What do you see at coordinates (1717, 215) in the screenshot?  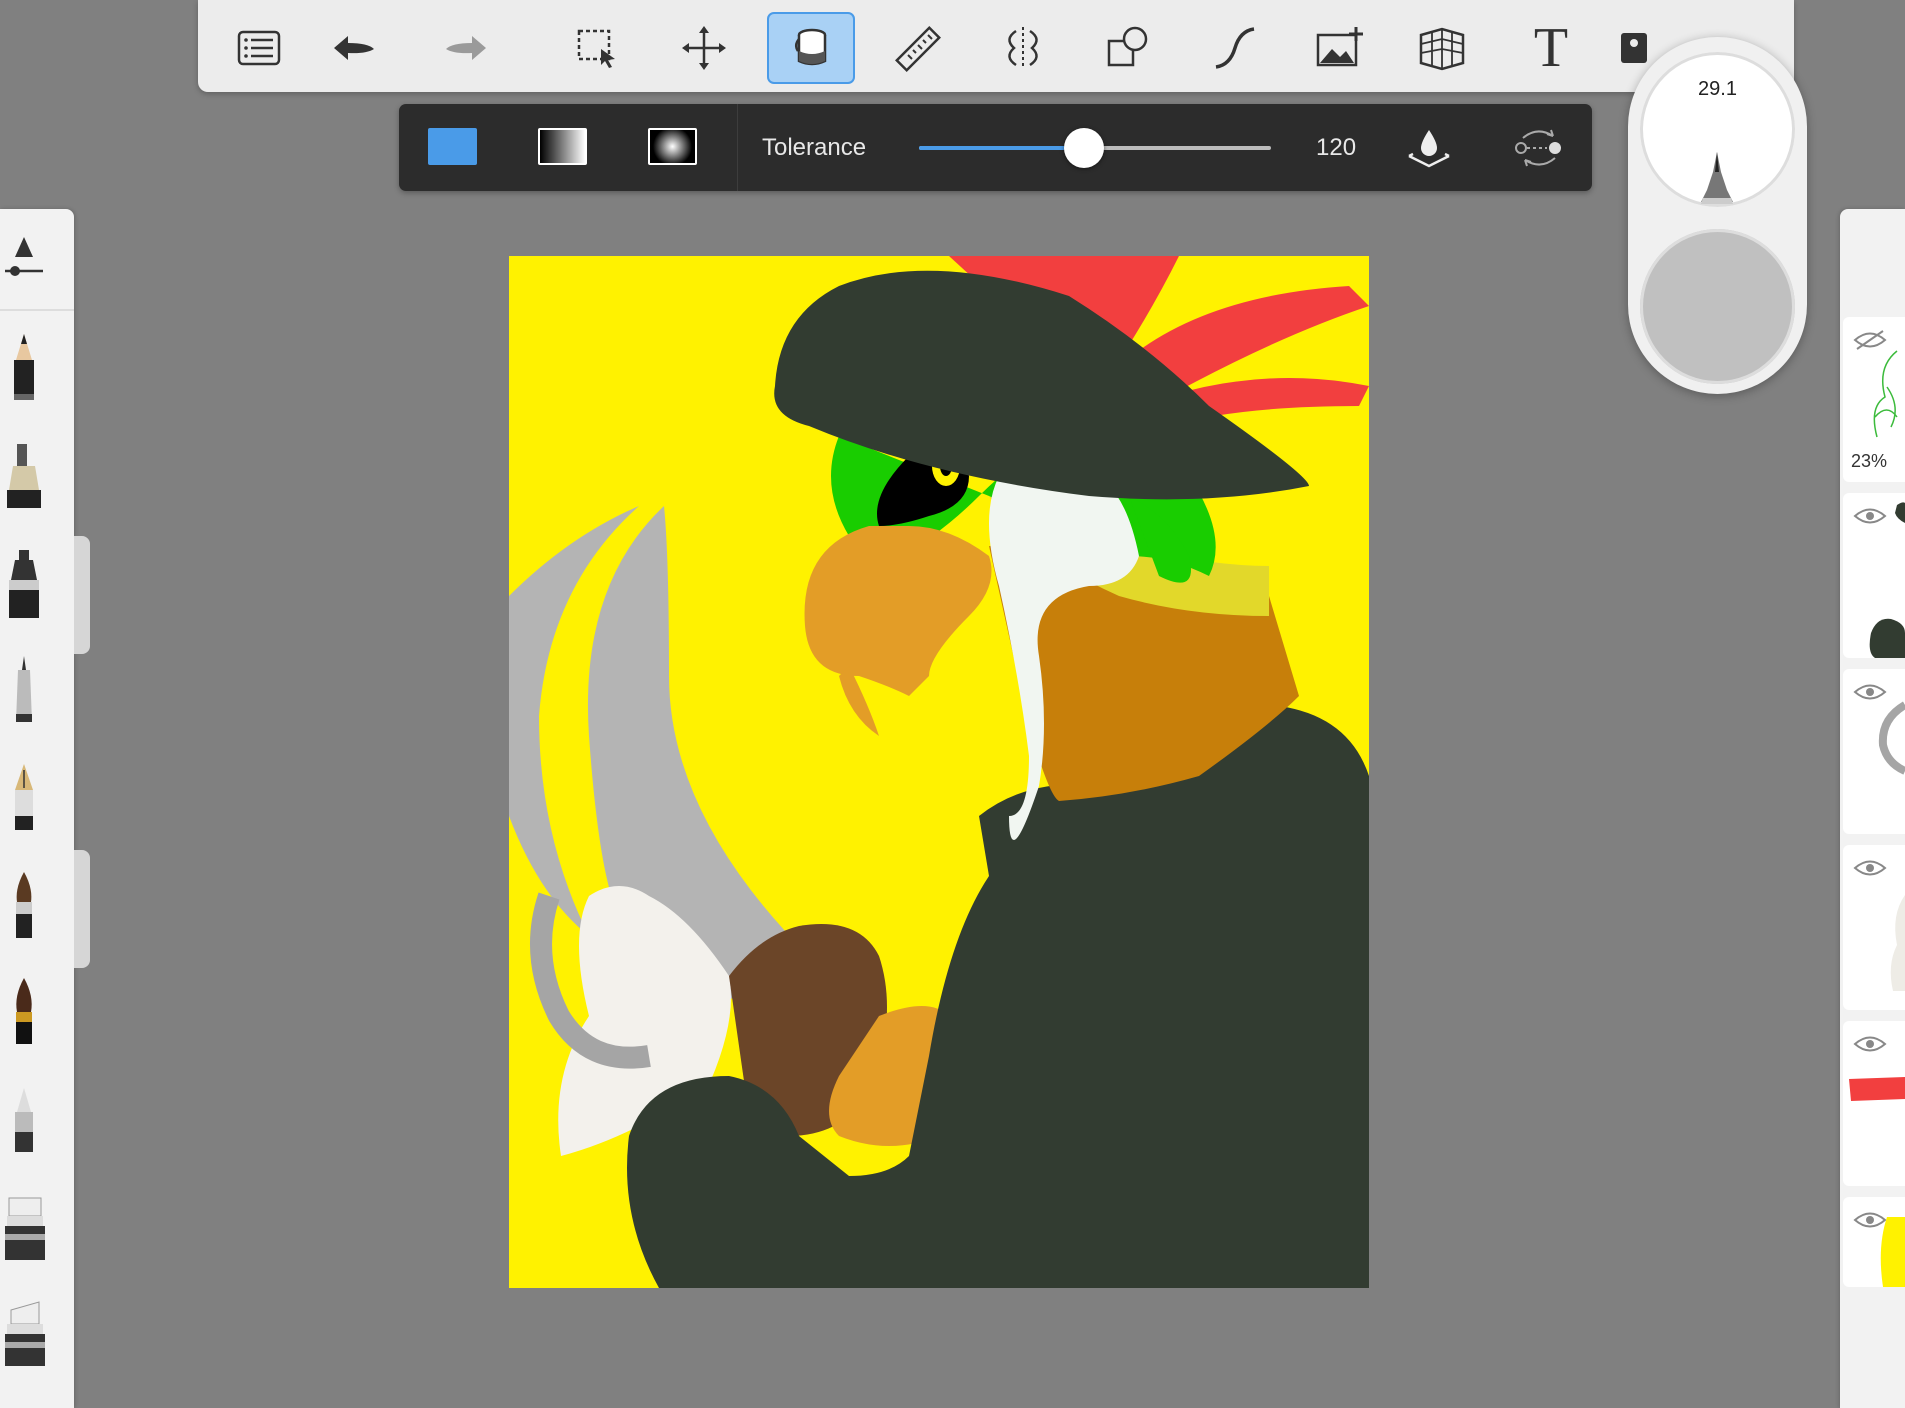 I see `brush-puck: 29.1` at bounding box center [1717, 215].